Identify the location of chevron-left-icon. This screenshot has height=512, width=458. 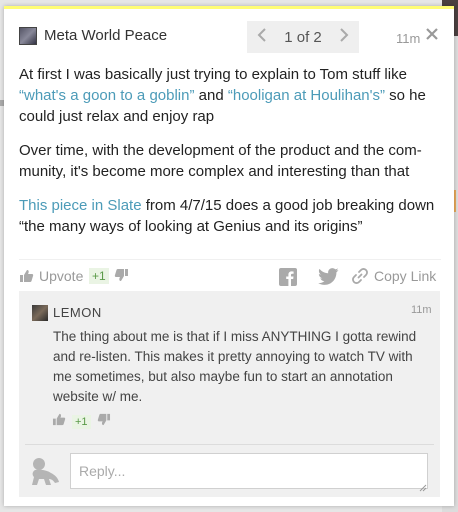
(262, 37).